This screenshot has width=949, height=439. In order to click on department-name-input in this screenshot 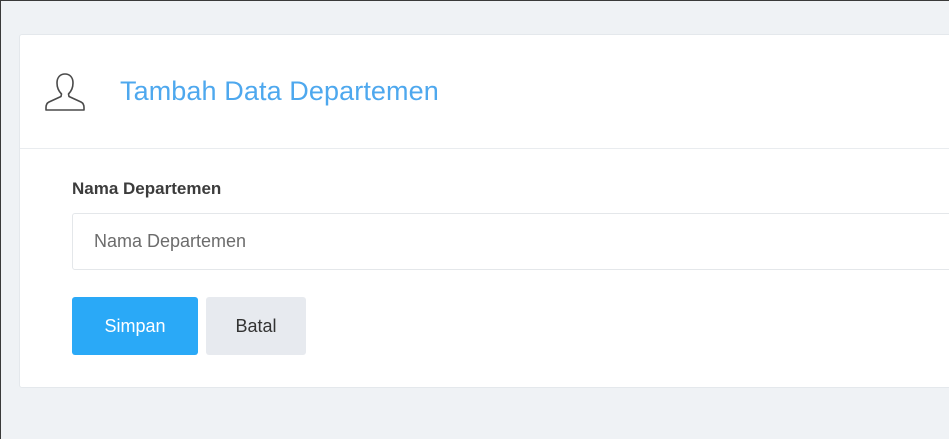, I will do `click(510, 241)`.